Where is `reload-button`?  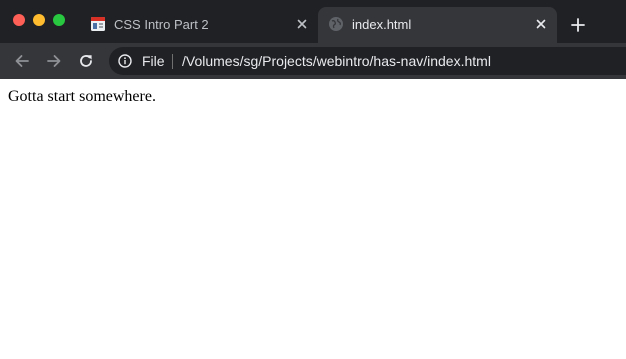
reload-button is located at coordinates (86, 61).